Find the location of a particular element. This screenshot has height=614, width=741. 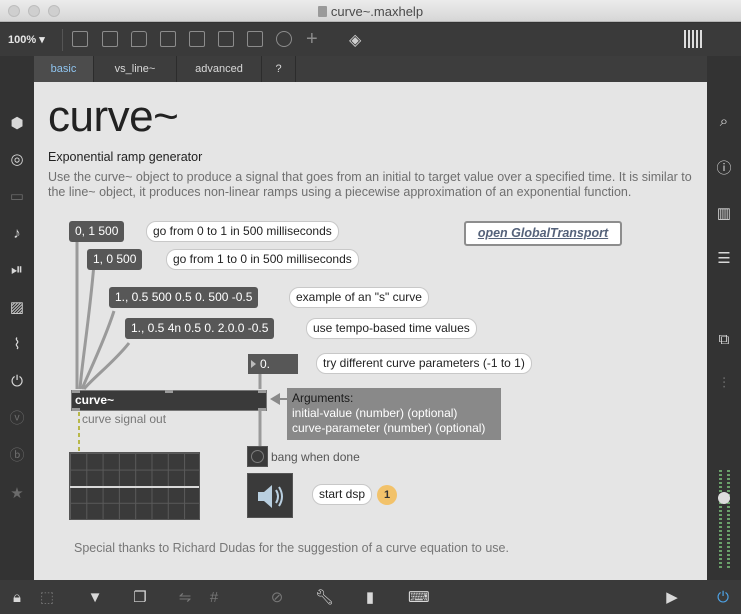

message-box: 1., 0.5 4n 0.5 0. 2.0.0 -0.5 is located at coordinates (200, 328).